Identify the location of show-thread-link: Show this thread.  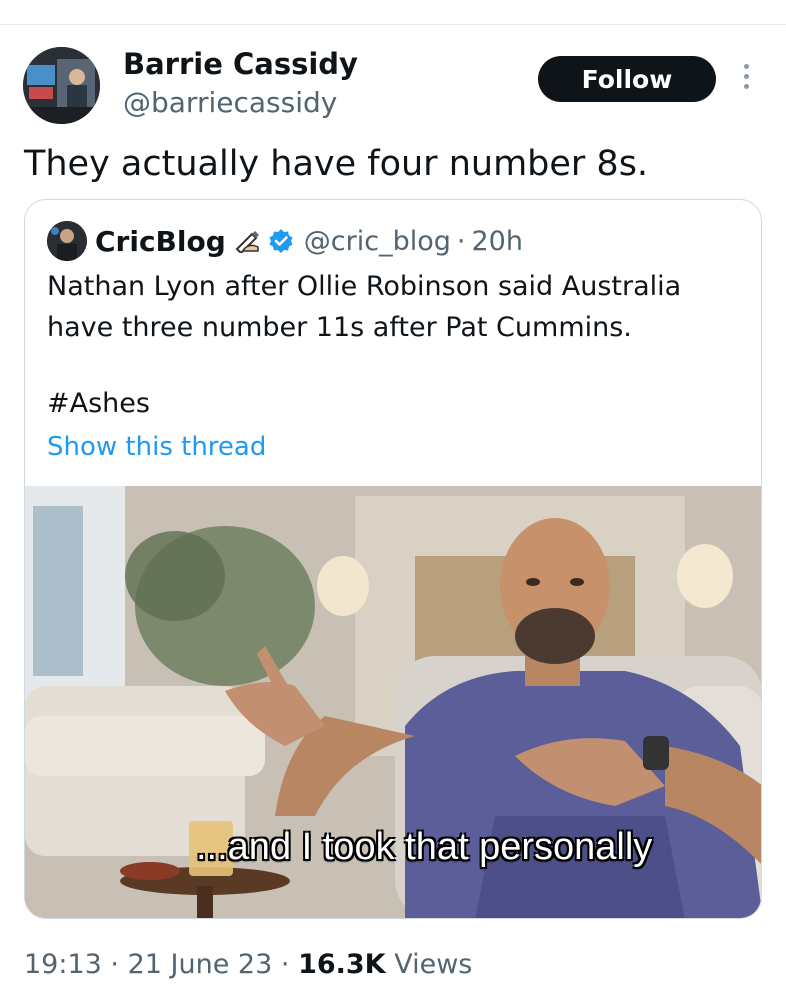
(156, 447).